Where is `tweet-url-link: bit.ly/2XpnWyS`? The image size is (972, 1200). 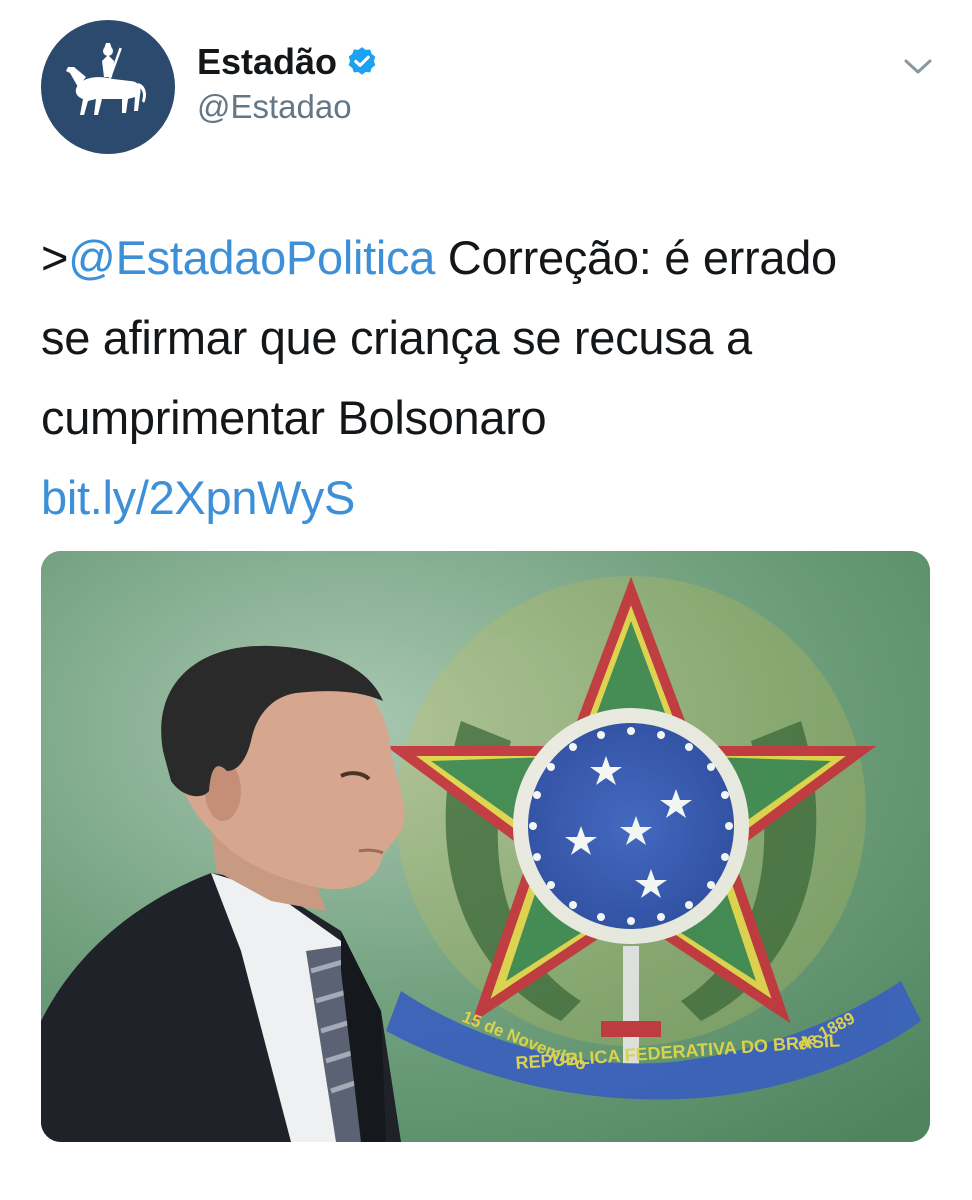 tweet-url-link: bit.ly/2XpnWyS is located at coordinates (198, 497).